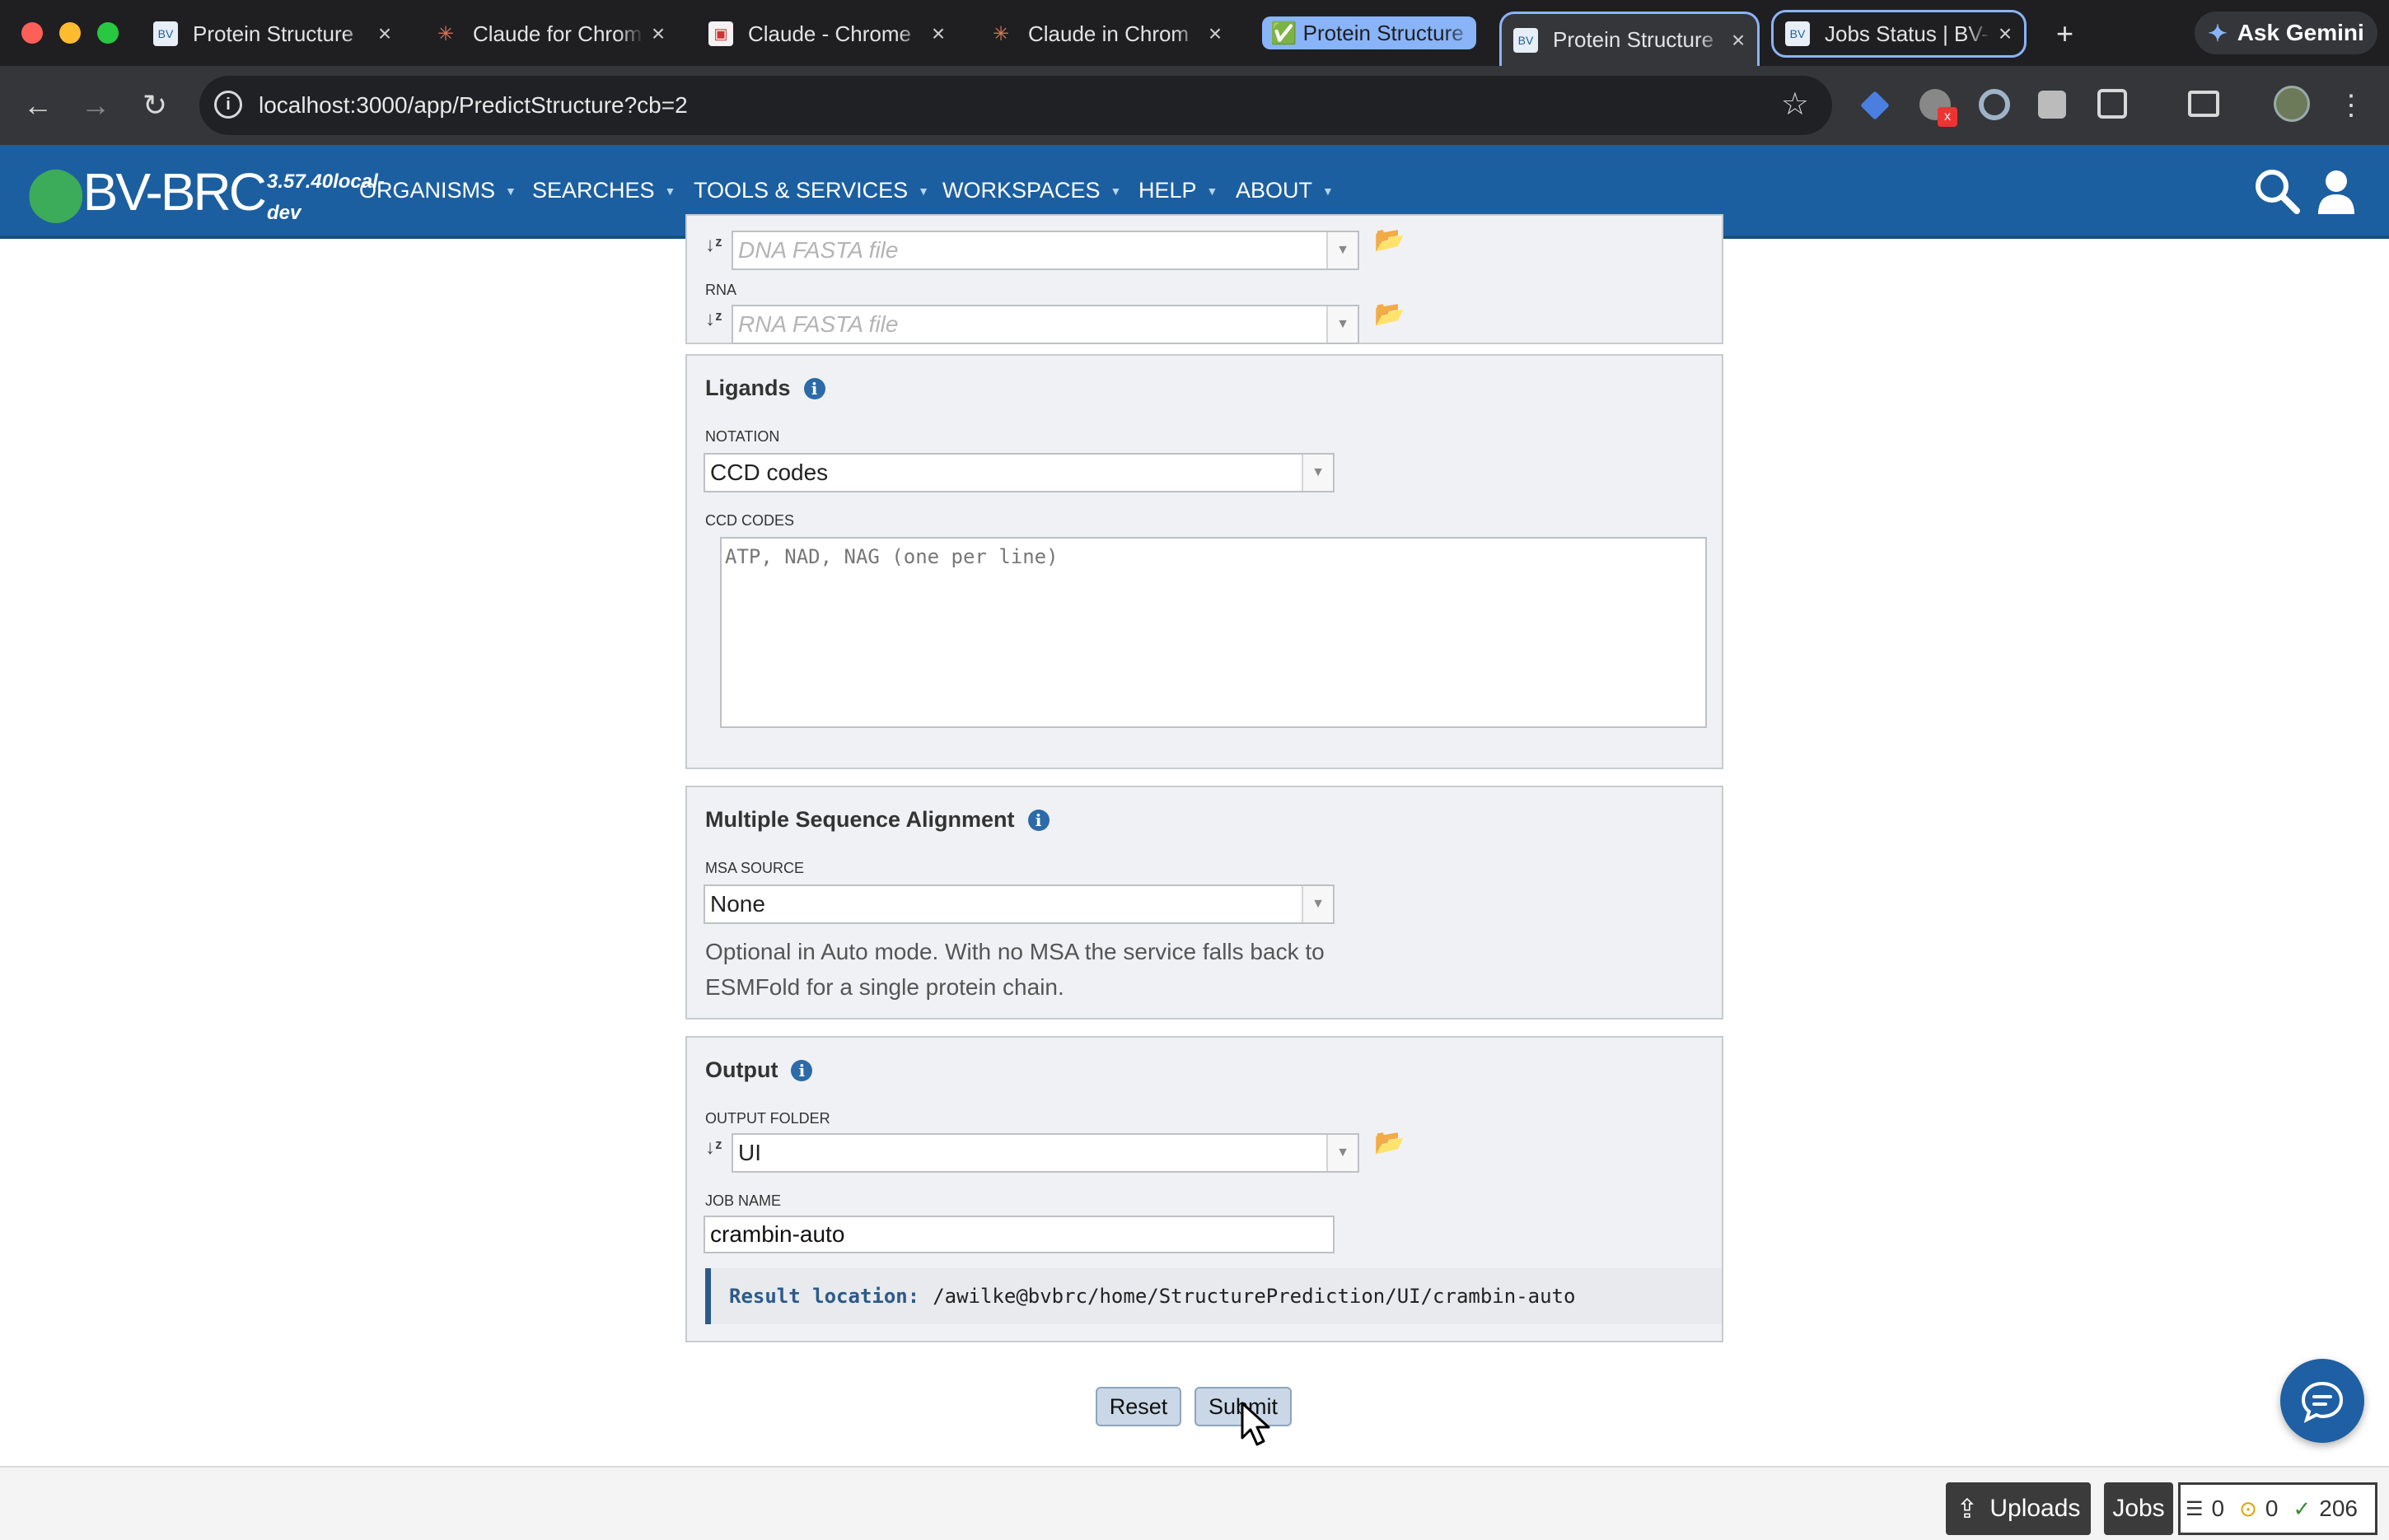  I want to click on tab-group-label: ✅ Protein Structure, so click(1367, 32).